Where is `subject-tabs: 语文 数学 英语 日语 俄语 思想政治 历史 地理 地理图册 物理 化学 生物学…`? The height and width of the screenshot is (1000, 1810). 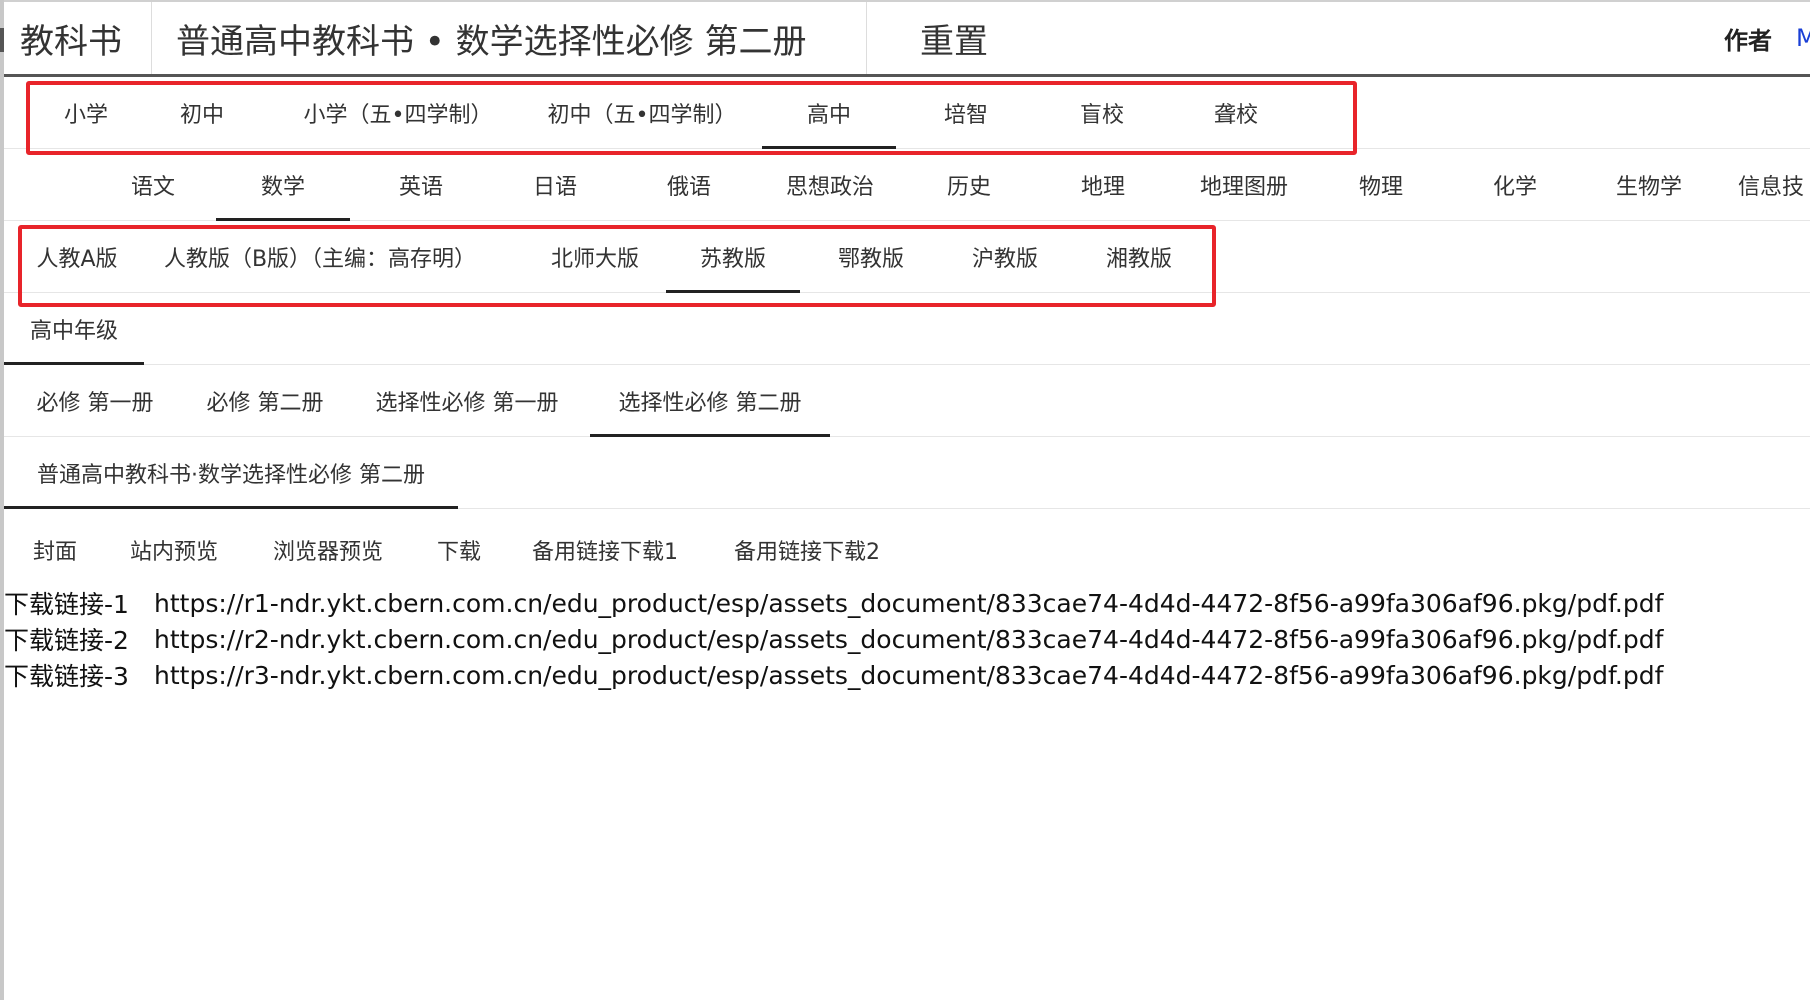
subject-tabs: 语文 数学 英语 日语 俄语 思想政治 历史 地理 地理图册 物理 化学 生物学… is located at coordinates (907, 185).